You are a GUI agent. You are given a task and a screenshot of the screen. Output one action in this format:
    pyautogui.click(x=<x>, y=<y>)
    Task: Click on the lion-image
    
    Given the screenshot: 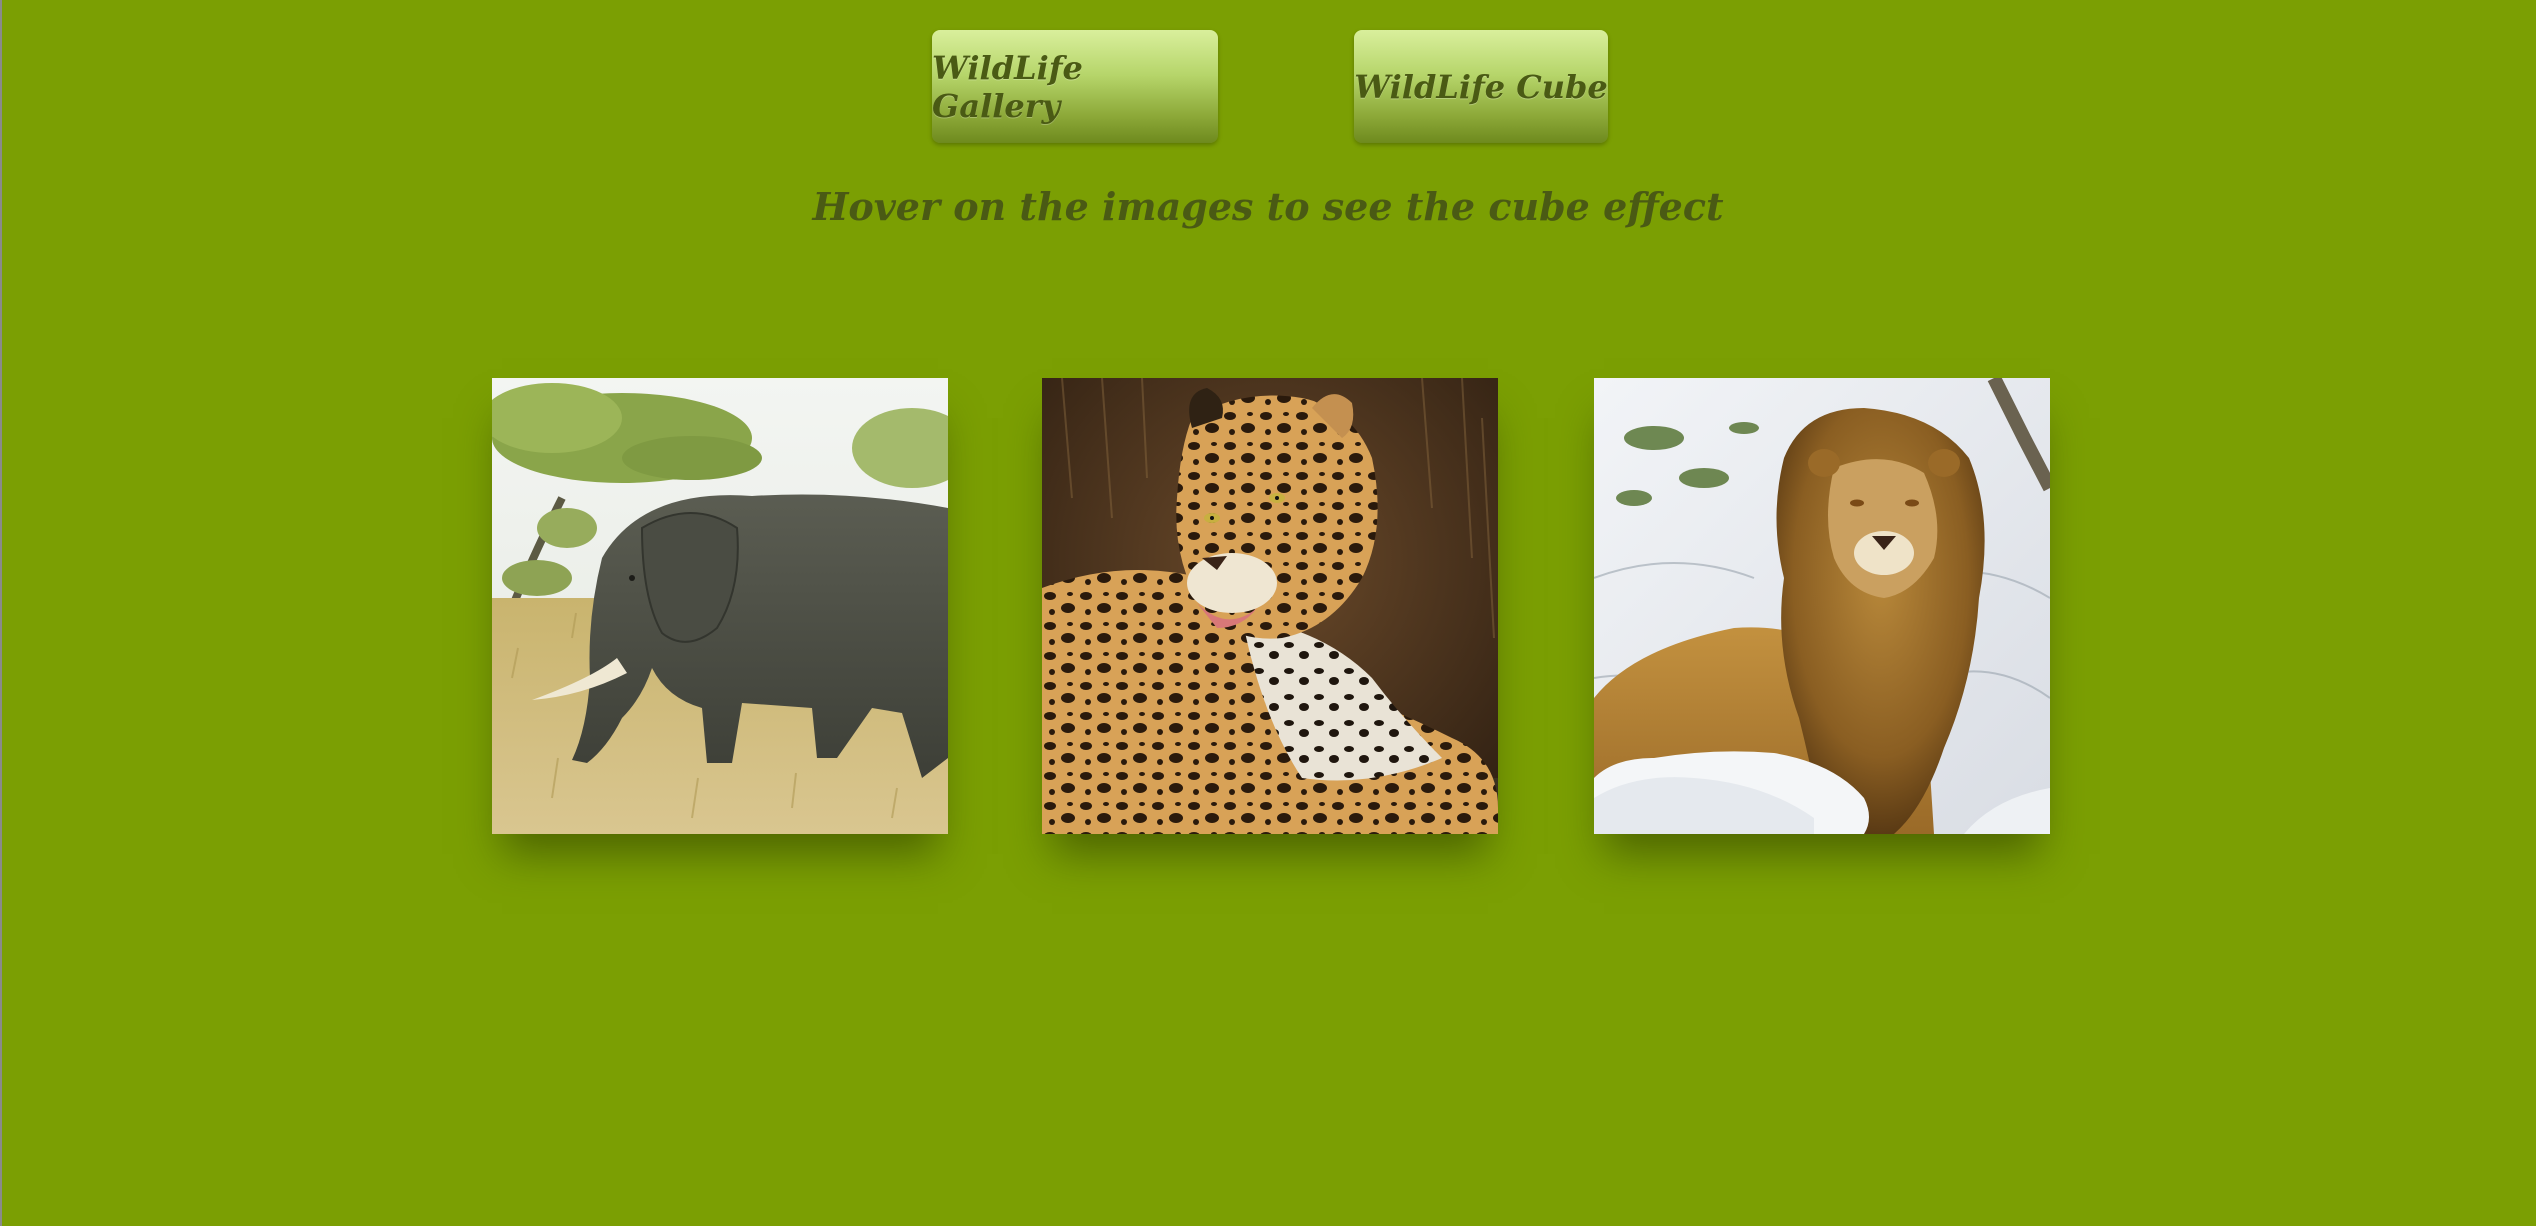 What is the action you would take?
    pyautogui.click(x=1822, y=606)
    